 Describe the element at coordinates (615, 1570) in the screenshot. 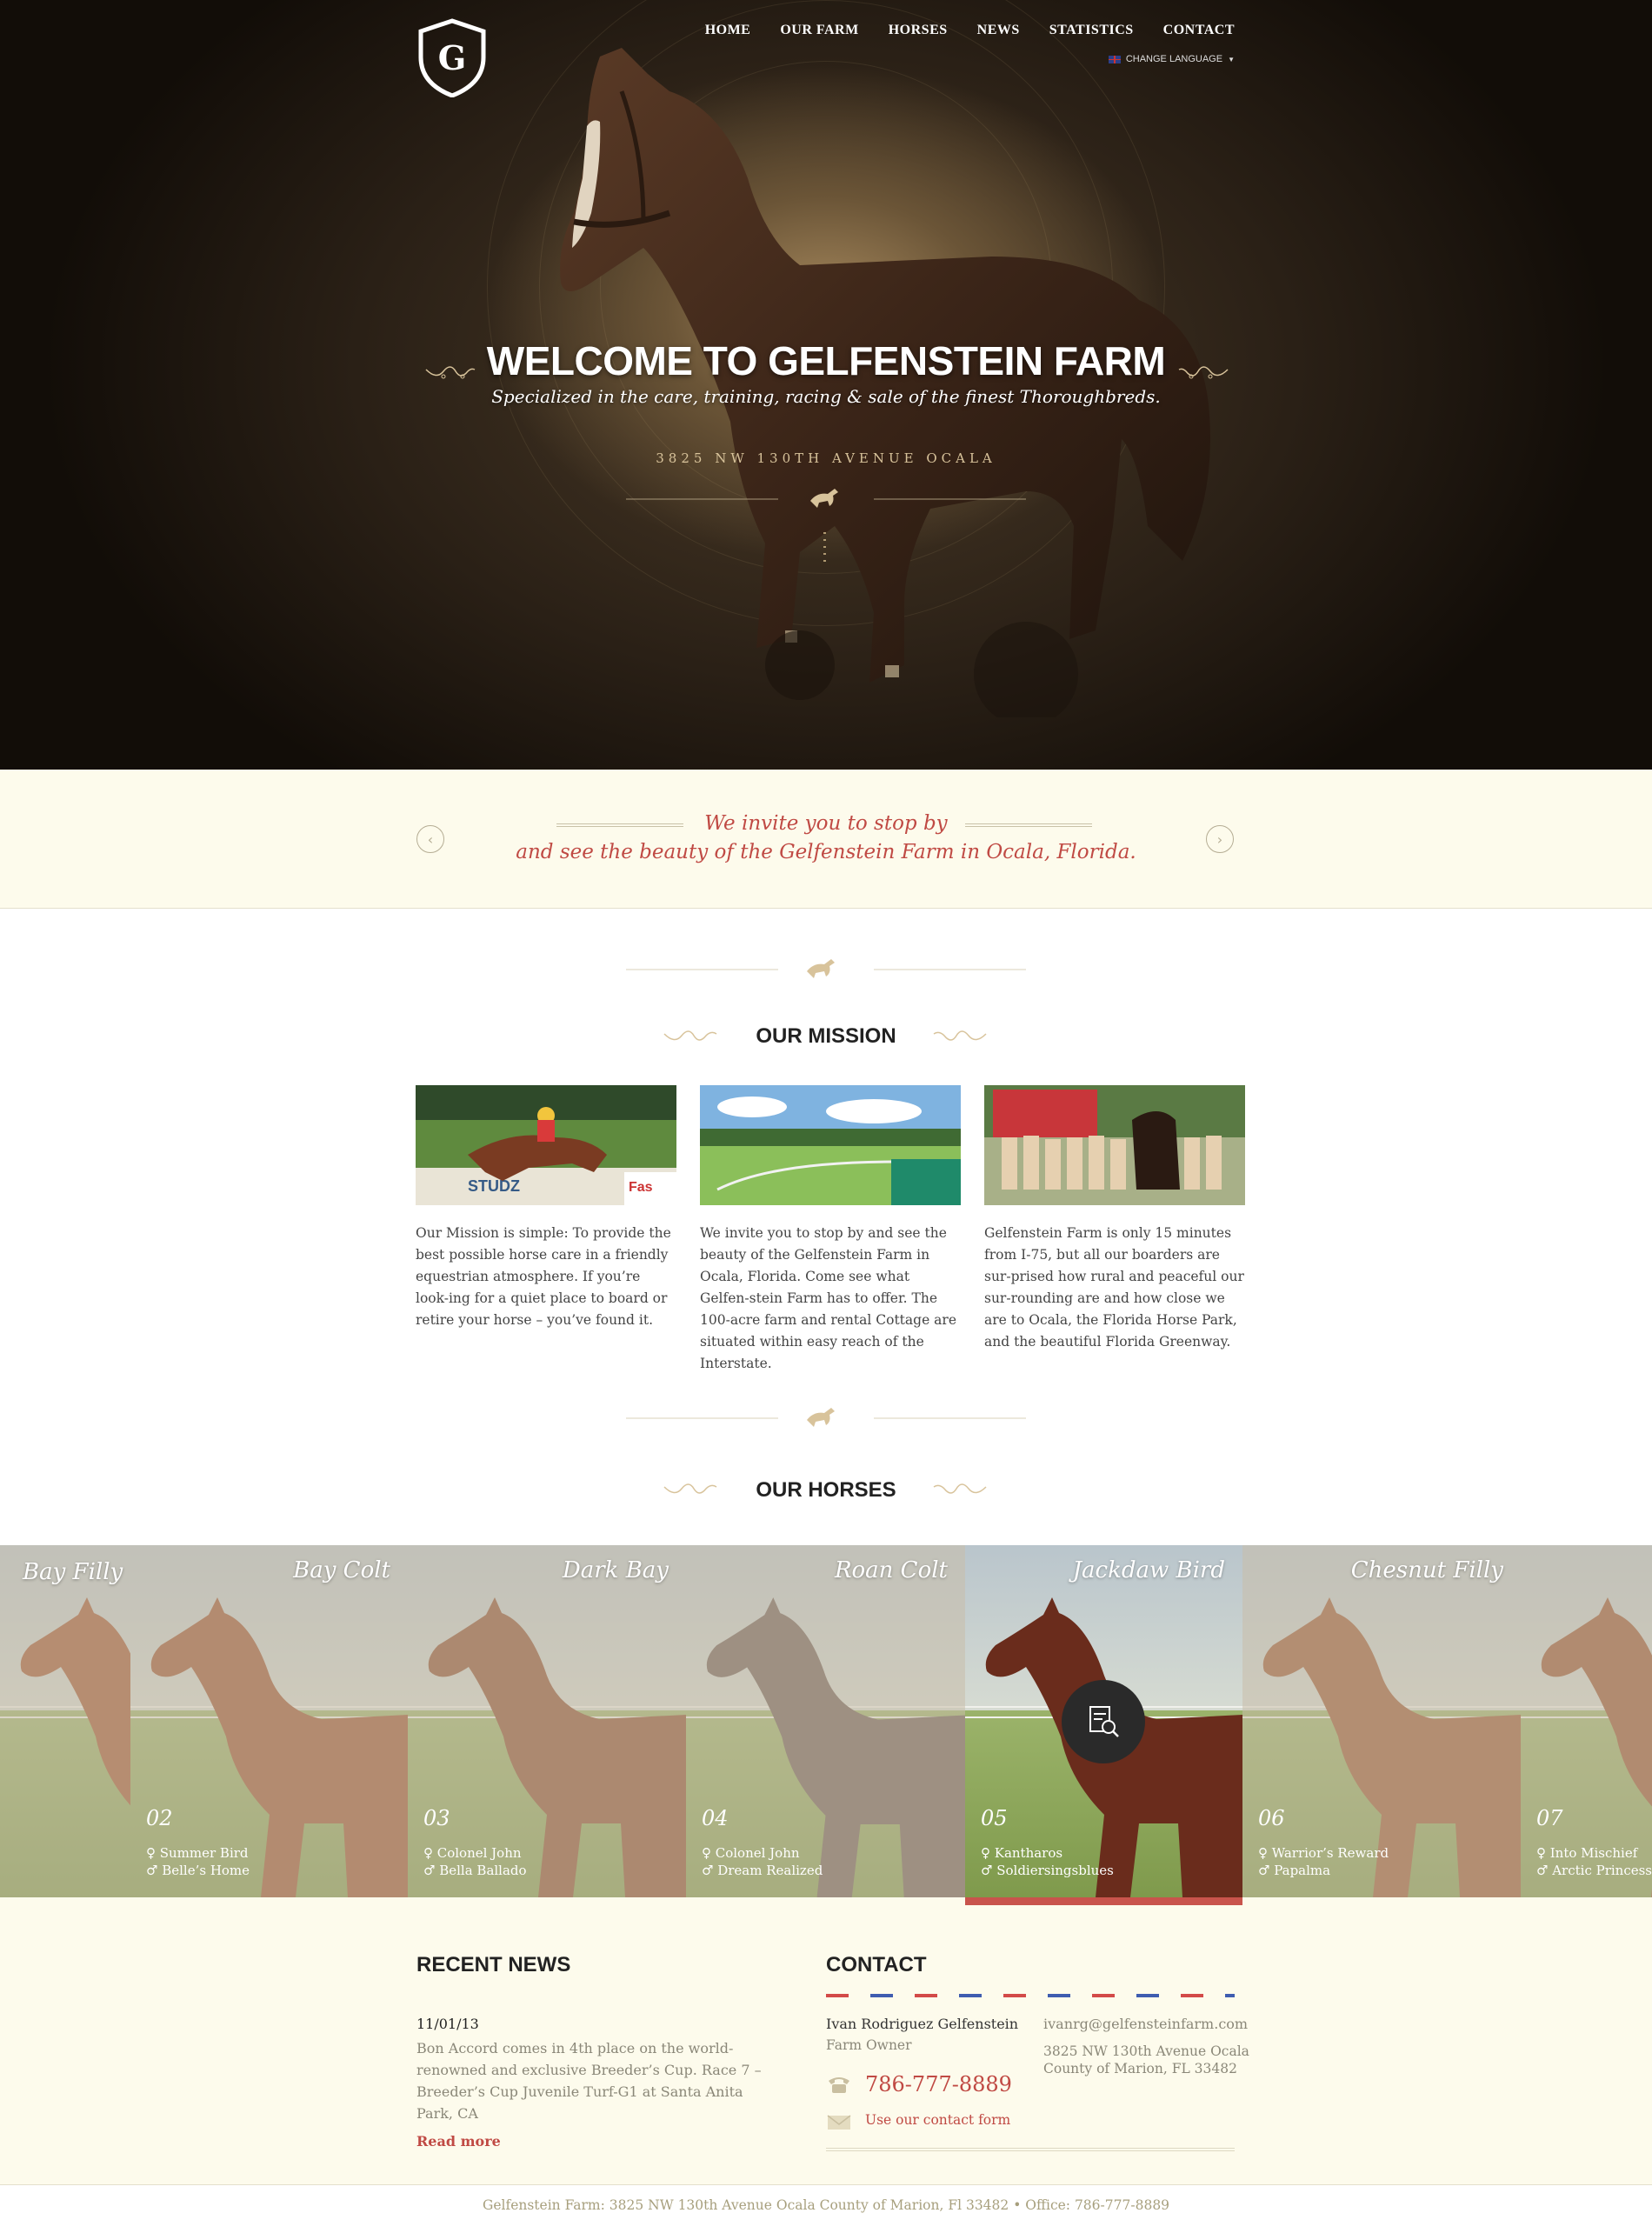

I see `horse-name: Dark Bay` at that location.